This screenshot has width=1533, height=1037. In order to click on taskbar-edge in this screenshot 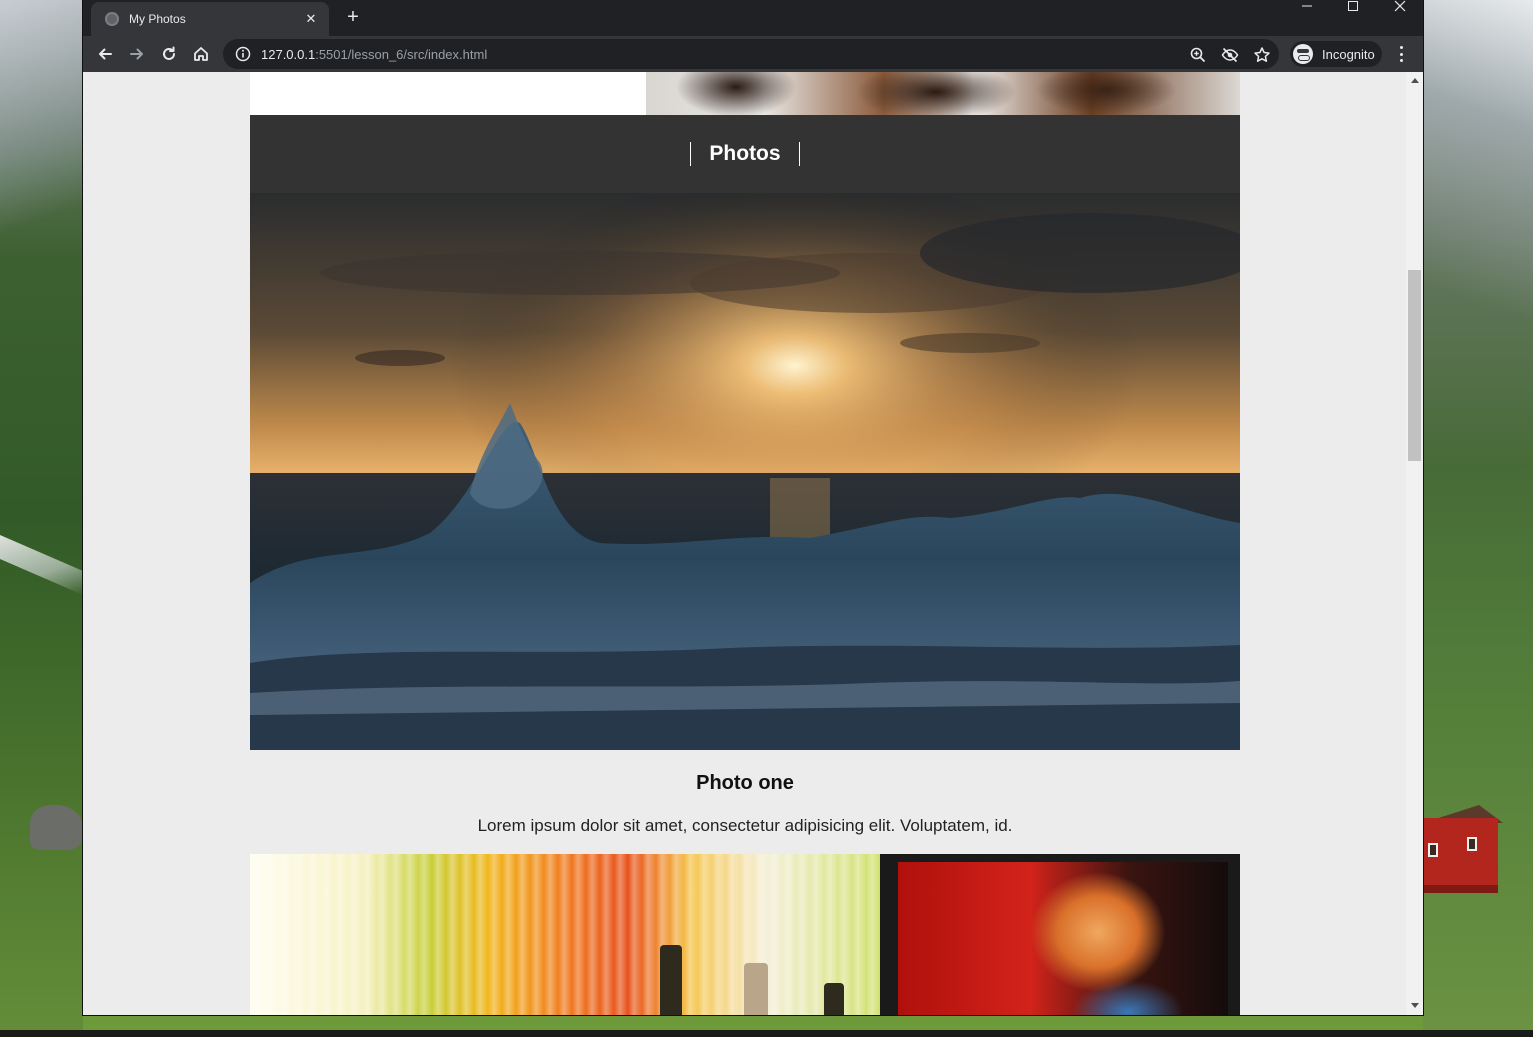, I will do `click(766, 1033)`.